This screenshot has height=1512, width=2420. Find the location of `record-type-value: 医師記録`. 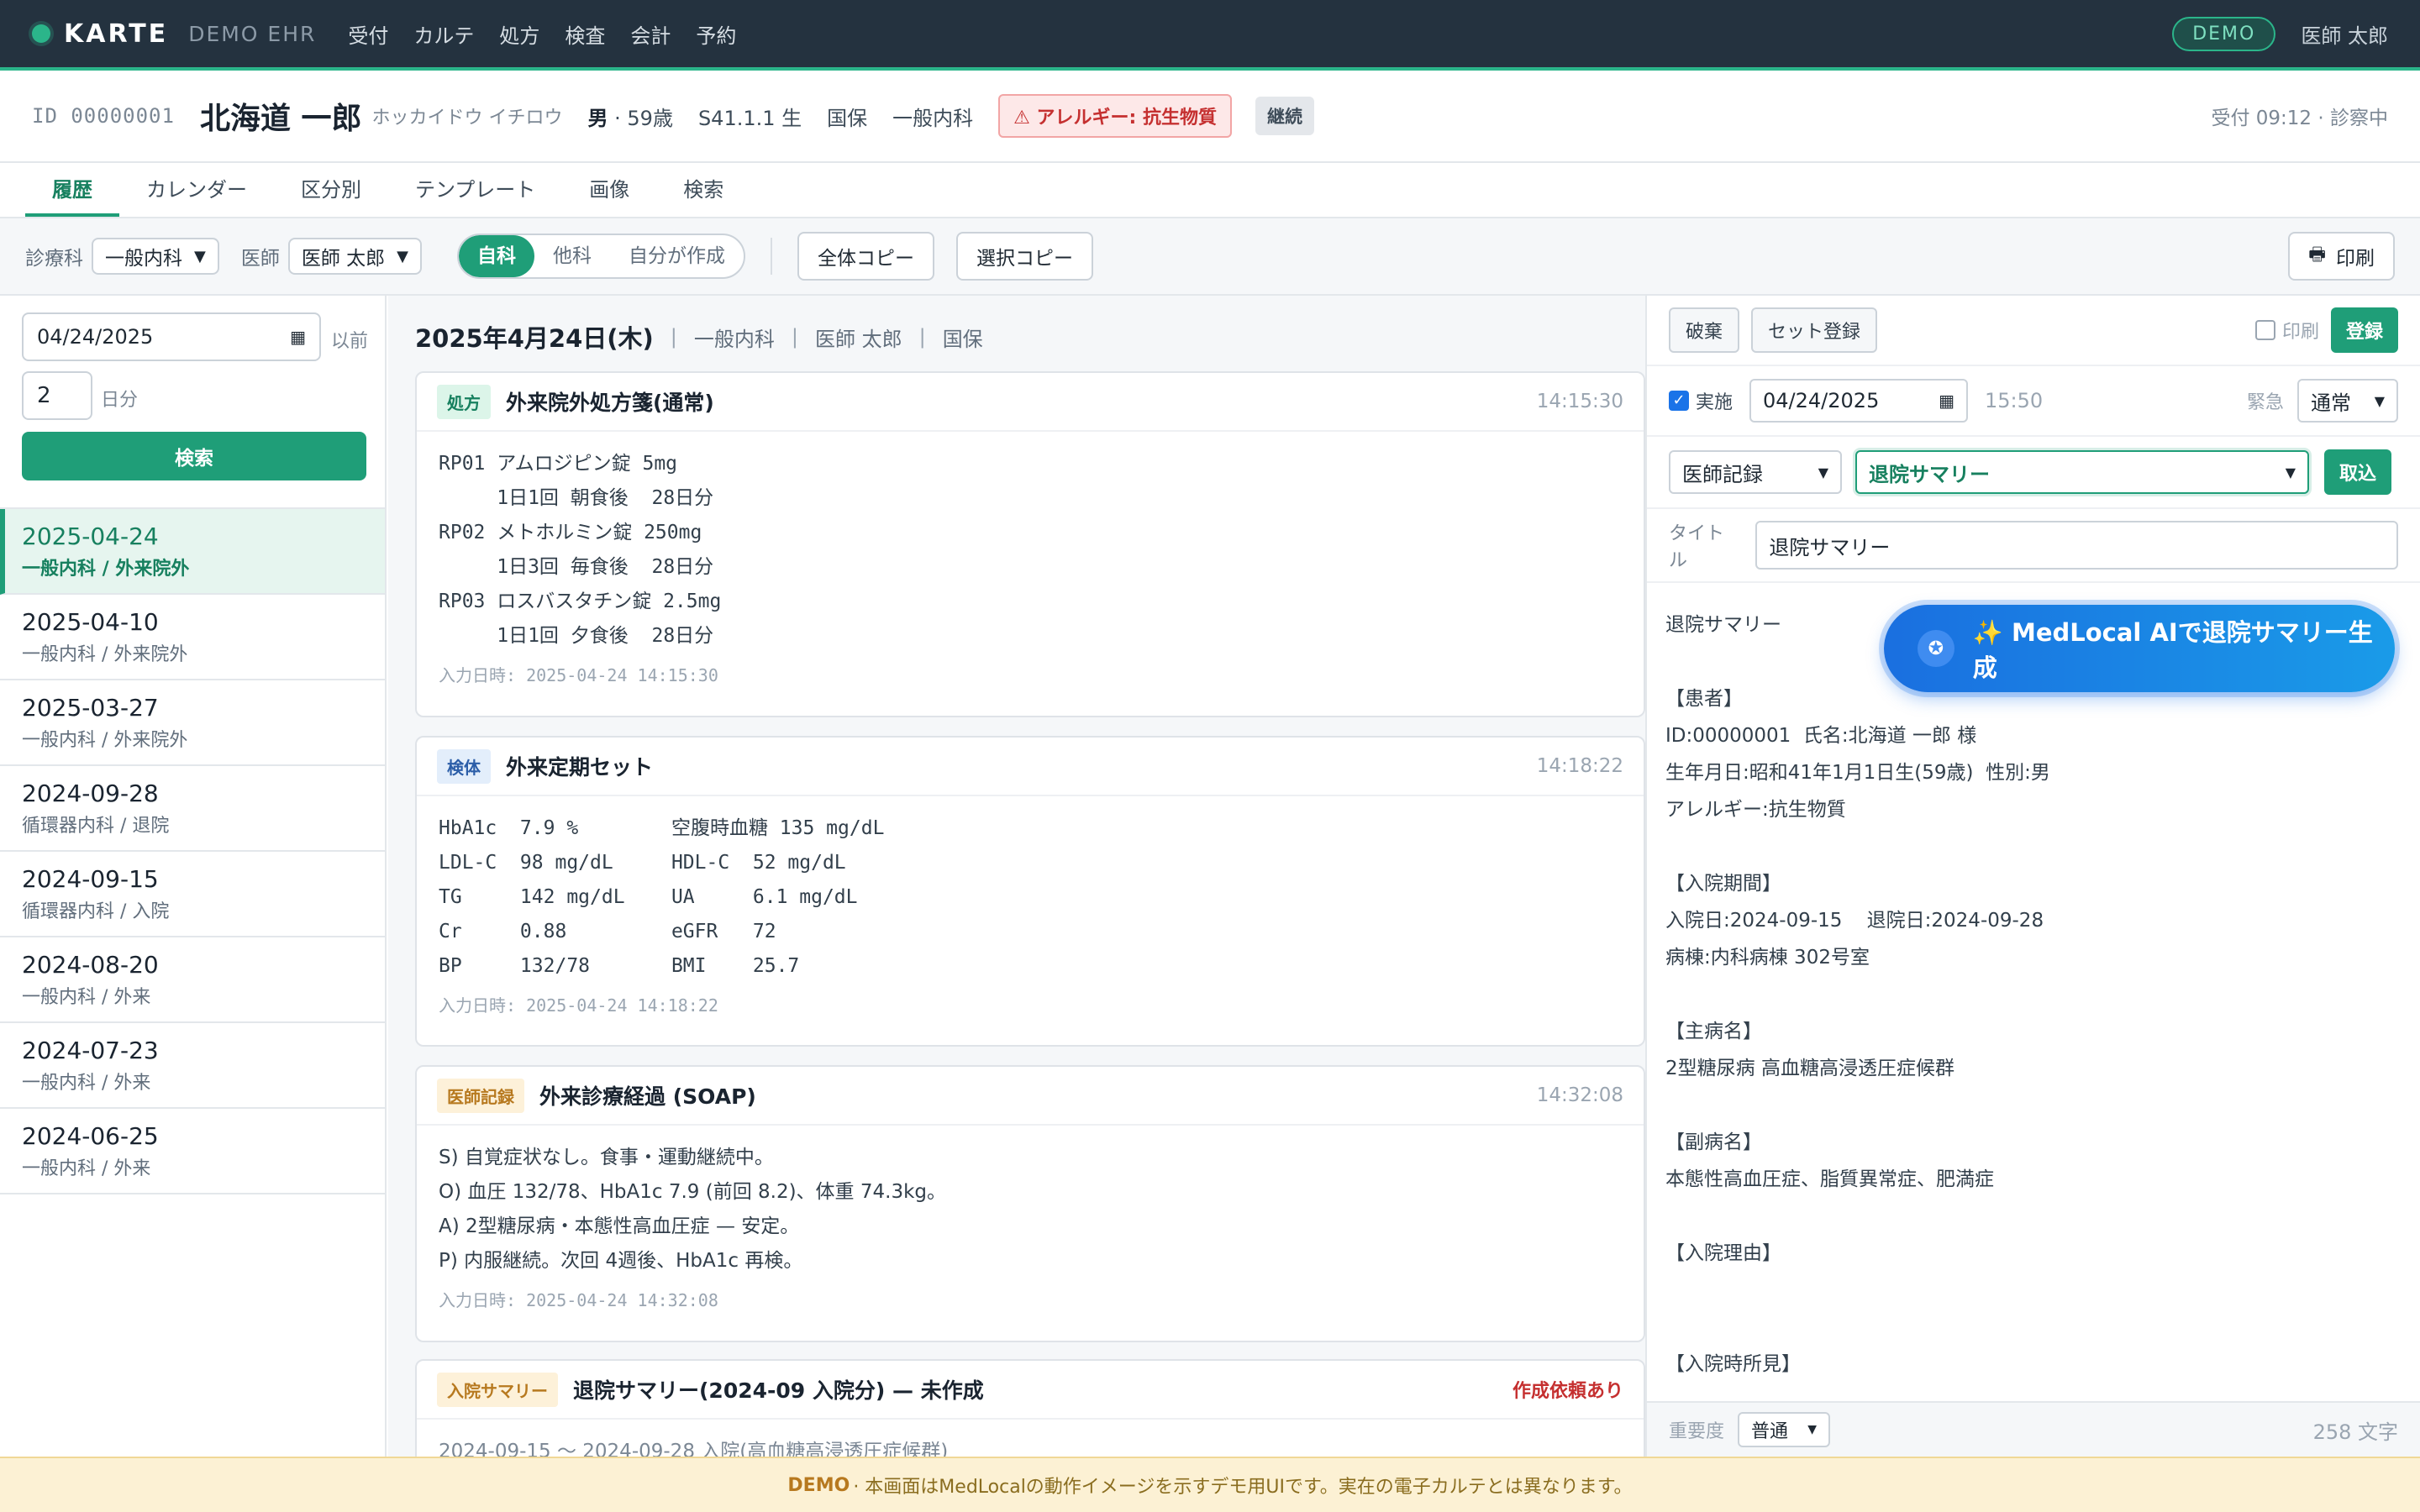

record-type-value: 医師記録 is located at coordinates (1723, 474).